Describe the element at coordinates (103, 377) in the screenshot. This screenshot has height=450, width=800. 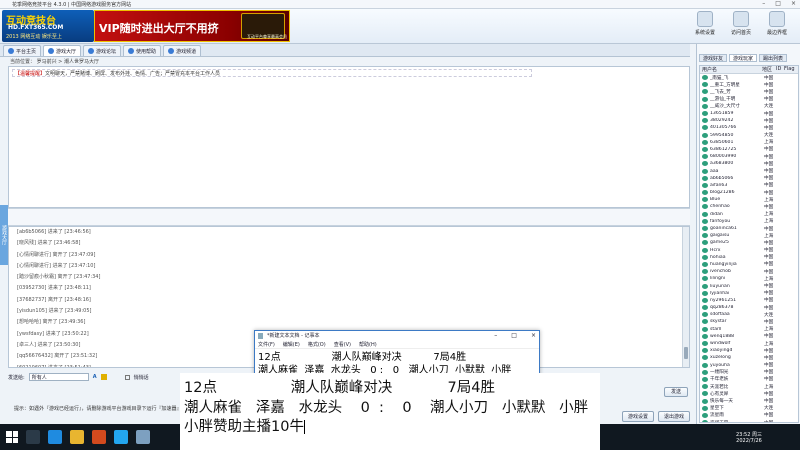
I see `color-icon` at that location.